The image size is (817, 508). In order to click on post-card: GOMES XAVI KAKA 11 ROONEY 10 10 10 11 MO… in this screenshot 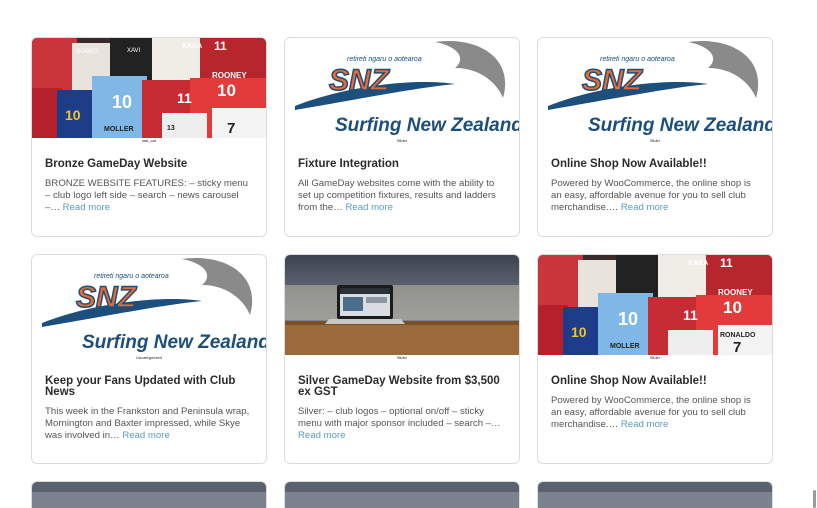, I will do `click(149, 137)`.